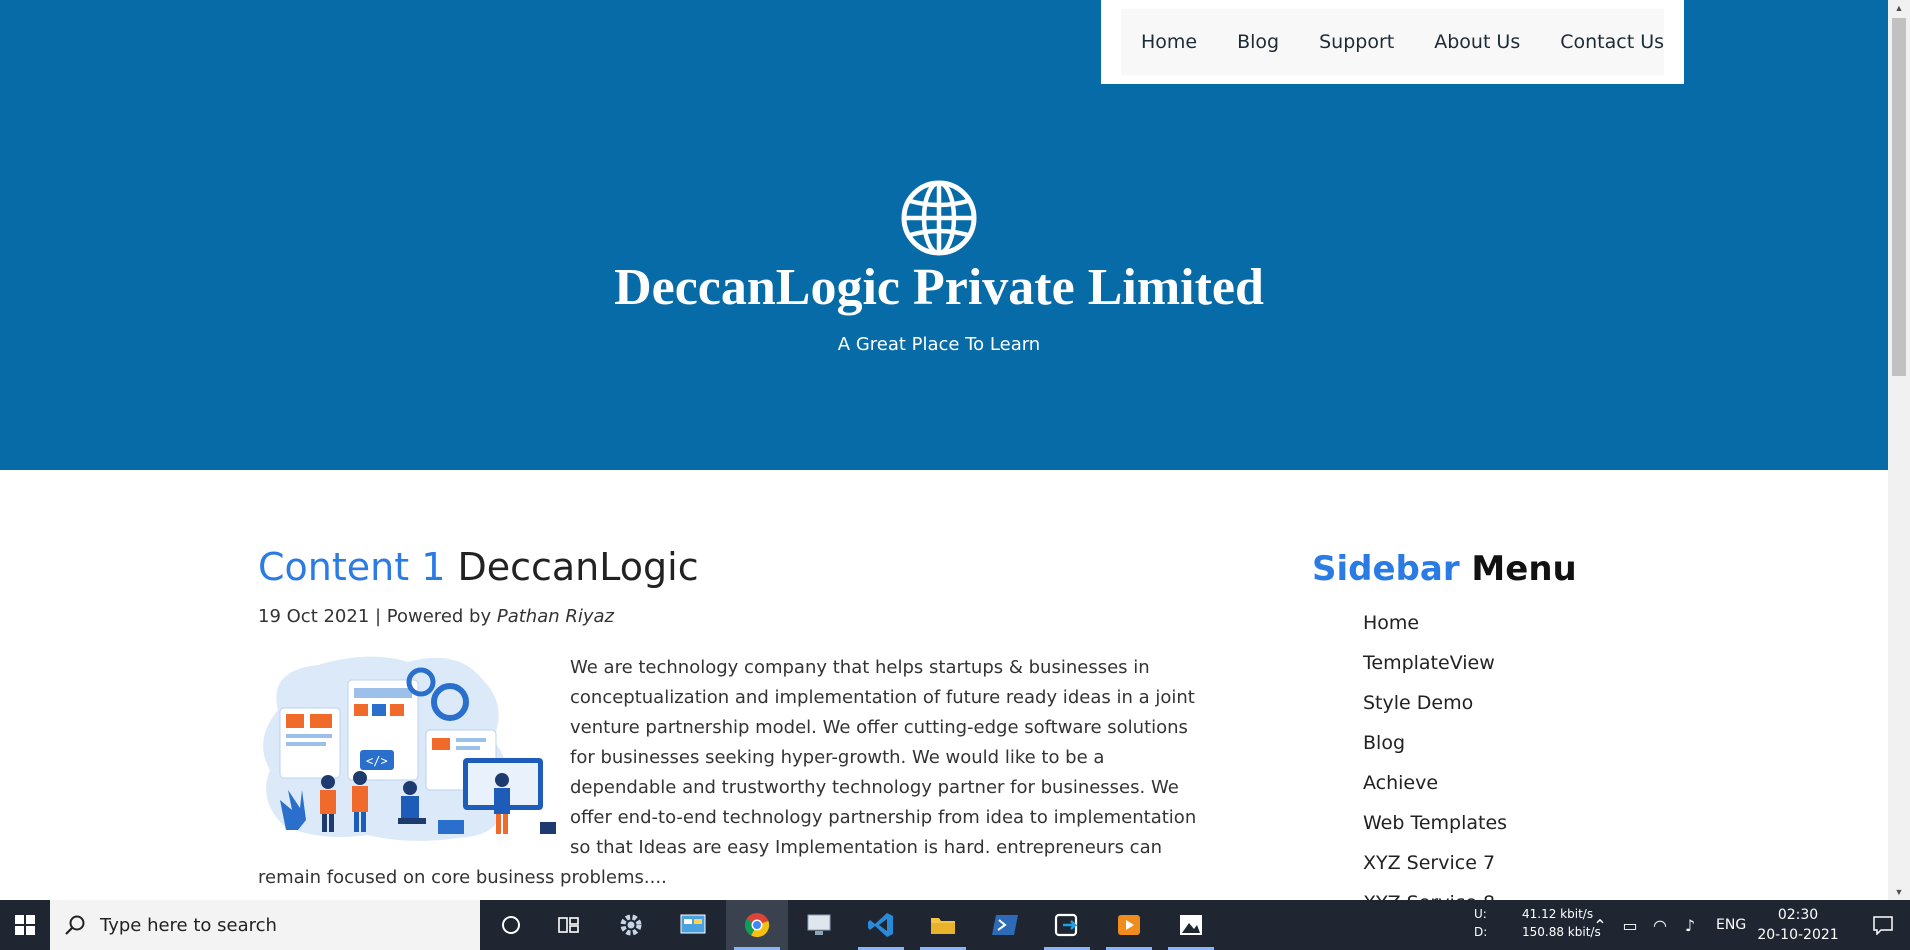 The width and height of the screenshot is (1910, 950). I want to click on upload-speed: 41.12 kbit/s, so click(1558, 914).